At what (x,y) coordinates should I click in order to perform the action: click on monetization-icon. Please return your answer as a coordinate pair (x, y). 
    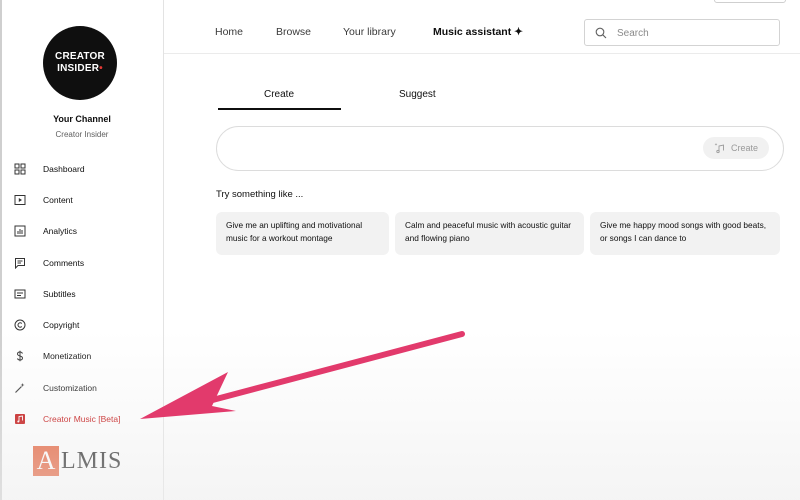
    Looking at the image, I should click on (20, 356).